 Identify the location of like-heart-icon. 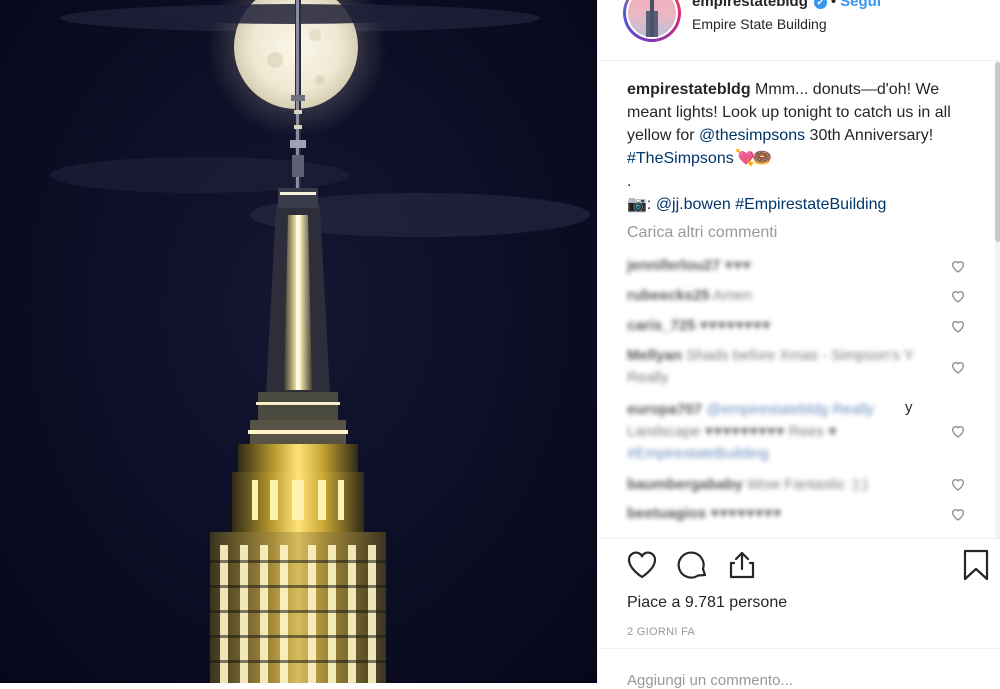
(642, 565).